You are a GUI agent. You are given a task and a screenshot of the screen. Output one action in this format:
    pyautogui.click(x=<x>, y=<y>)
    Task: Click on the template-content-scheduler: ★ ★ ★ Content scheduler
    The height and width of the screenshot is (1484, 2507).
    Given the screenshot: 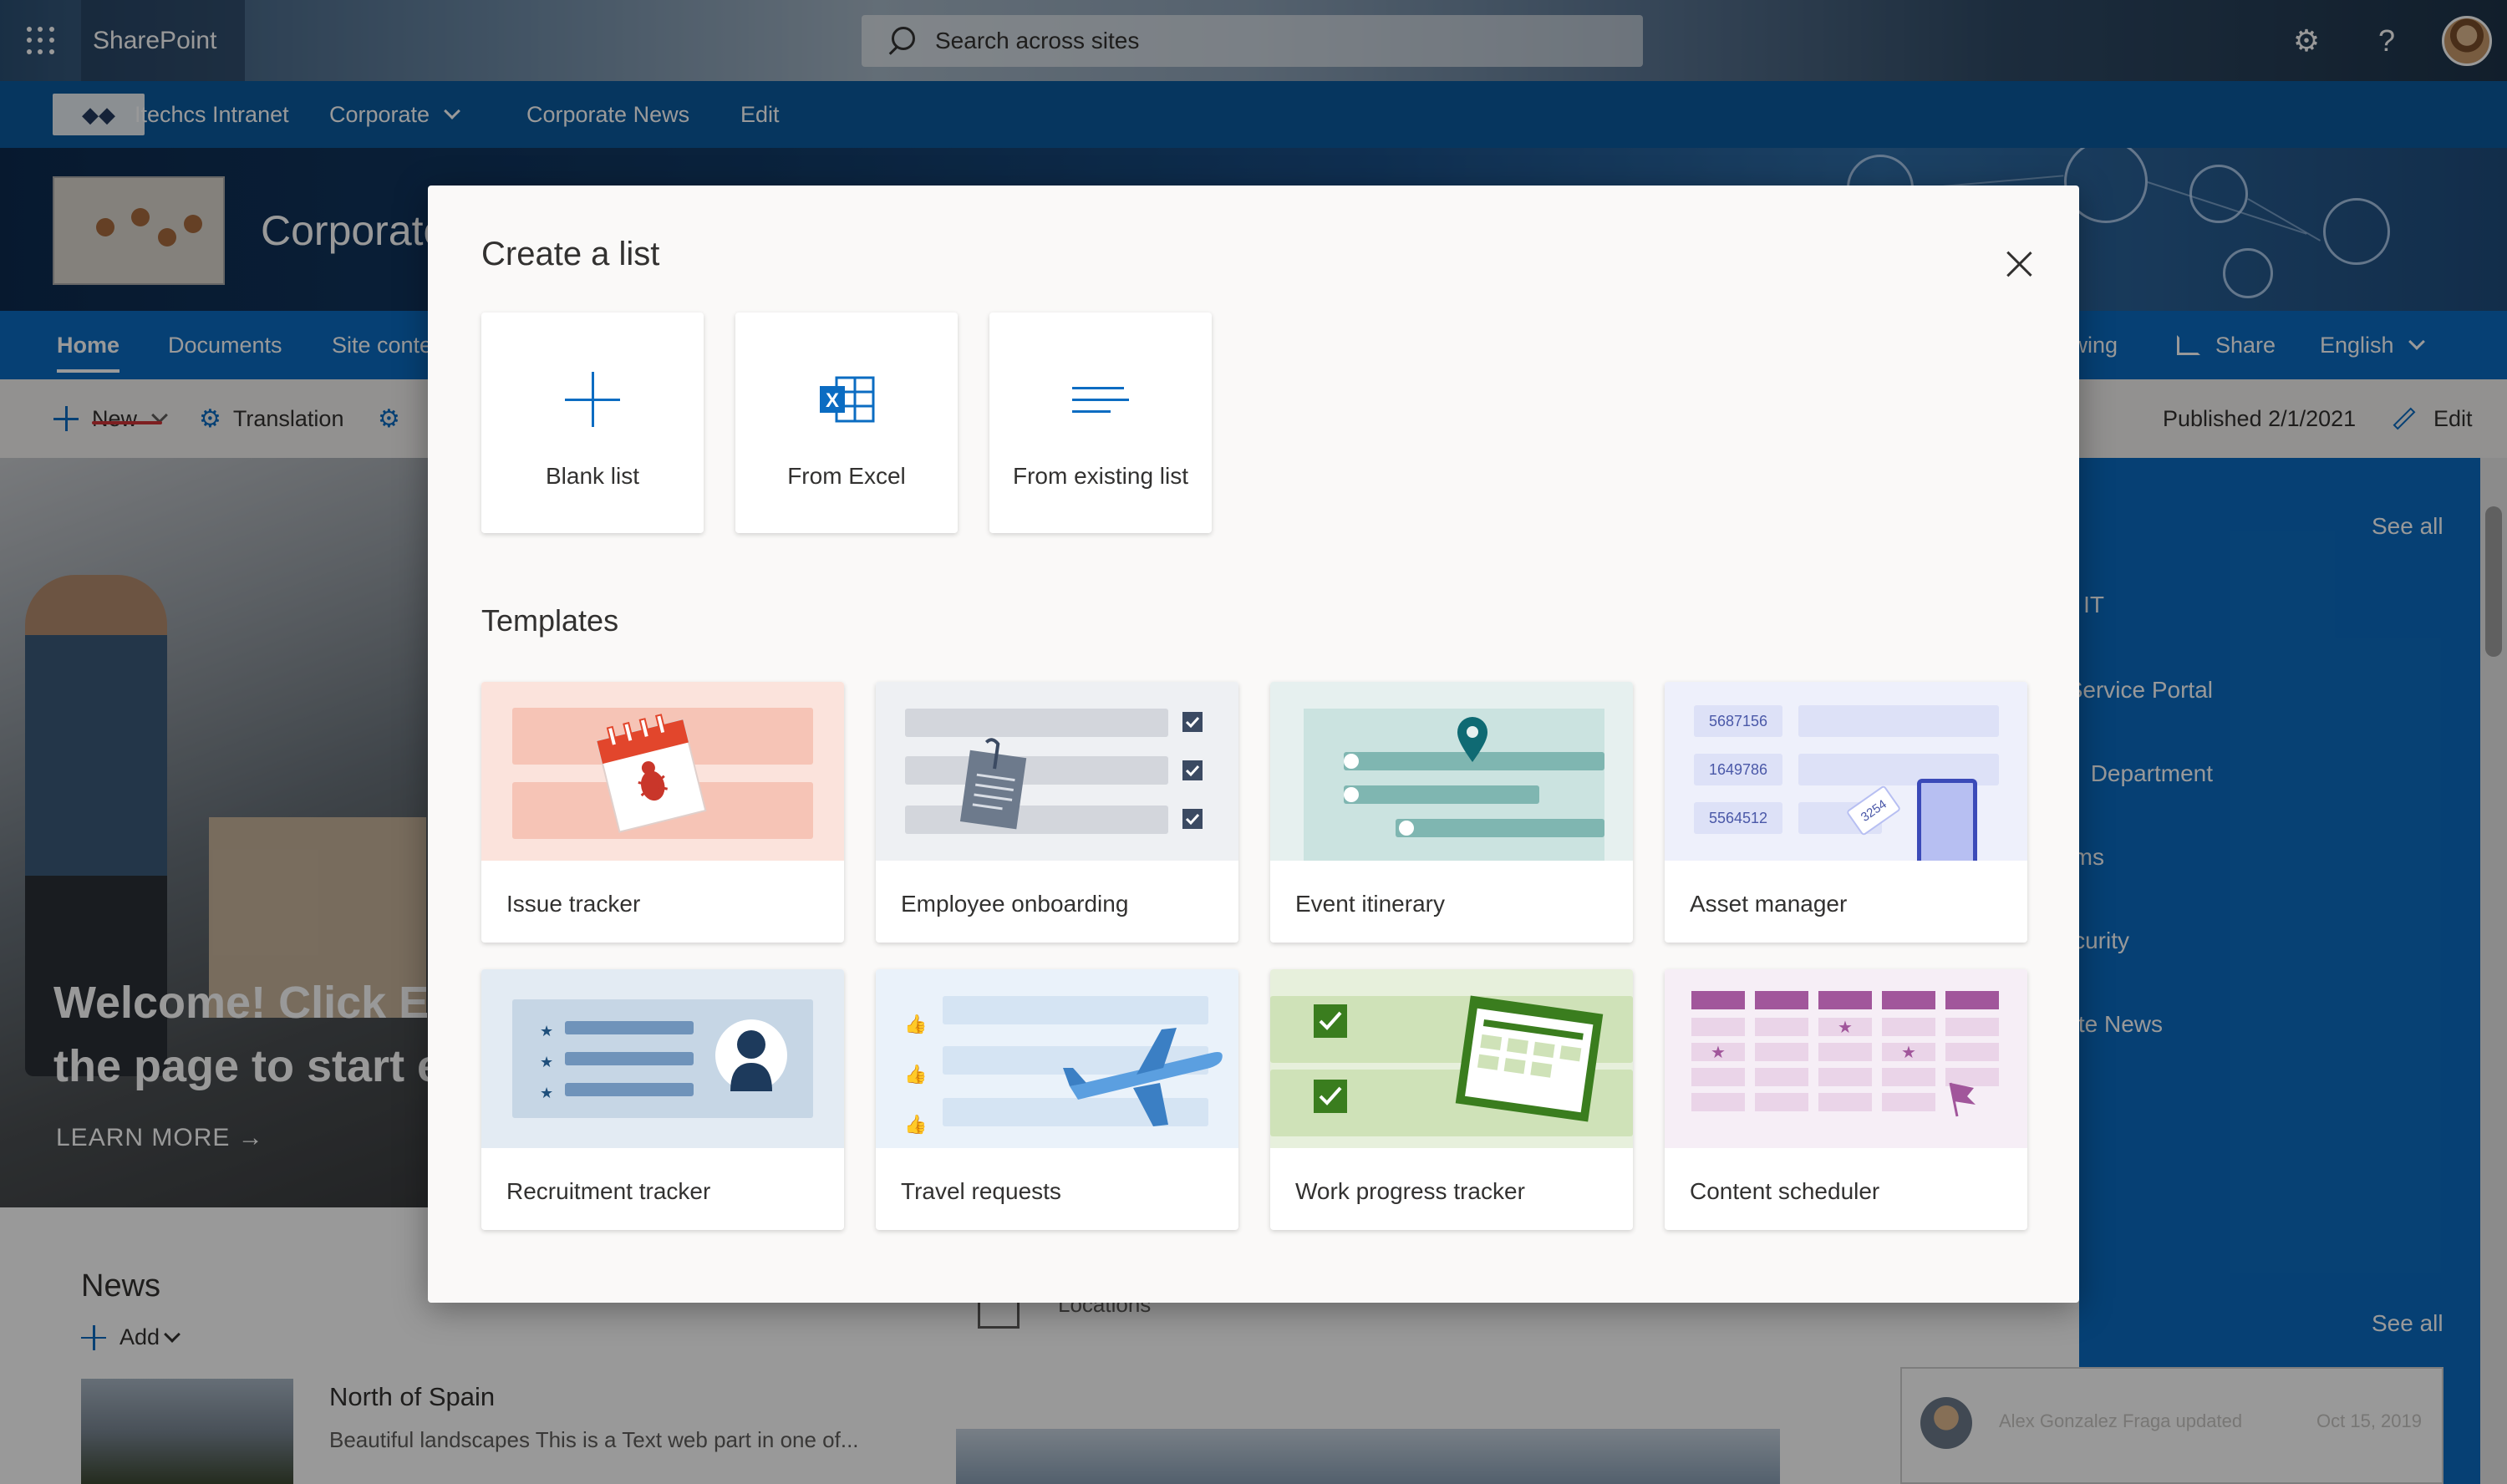 What is the action you would take?
    pyautogui.click(x=1846, y=1099)
    